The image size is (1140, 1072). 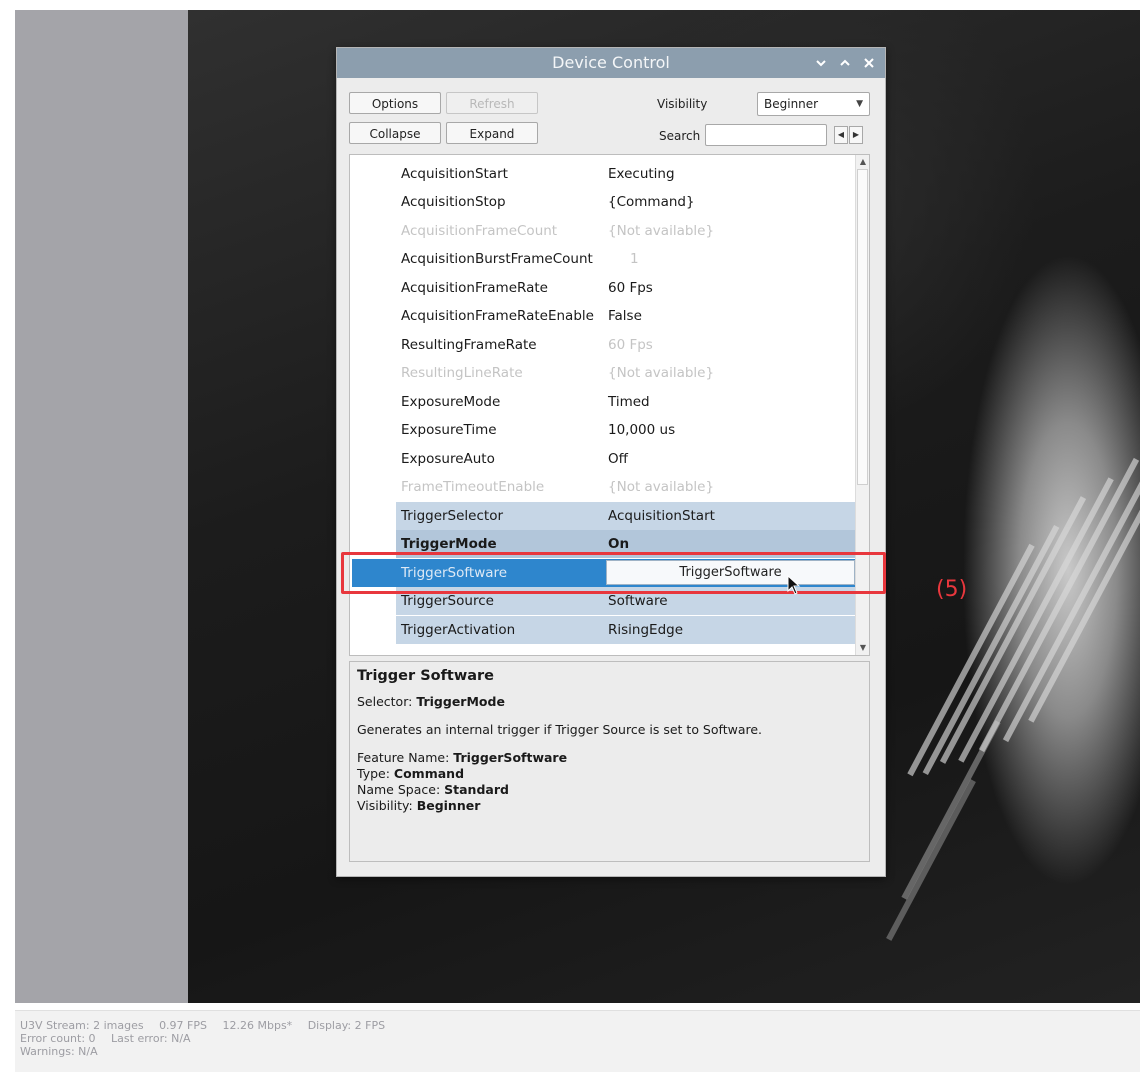 I want to click on trigger-software-button: TriggerSoftware, so click(x=730, y=572).